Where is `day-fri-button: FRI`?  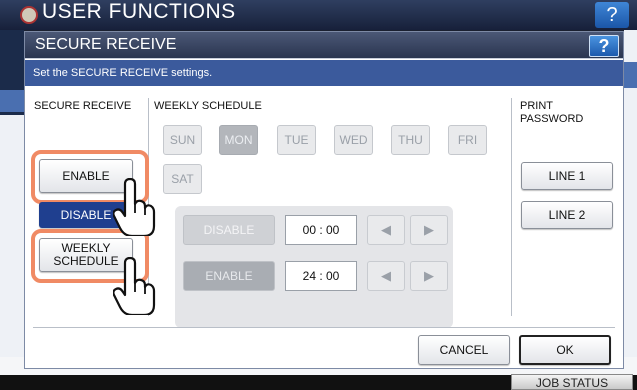 day-fri-button: FRI is located at coordinates (467, 140).